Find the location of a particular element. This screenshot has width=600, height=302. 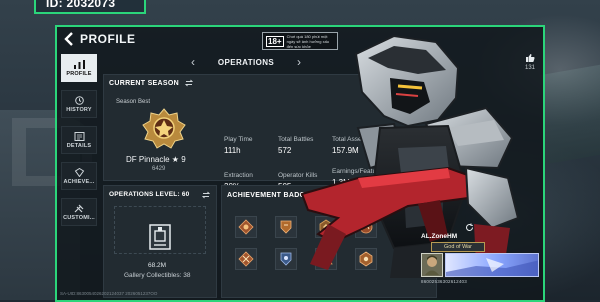

player-name: AL.ZoneHM is located at coordinates (439, 236).